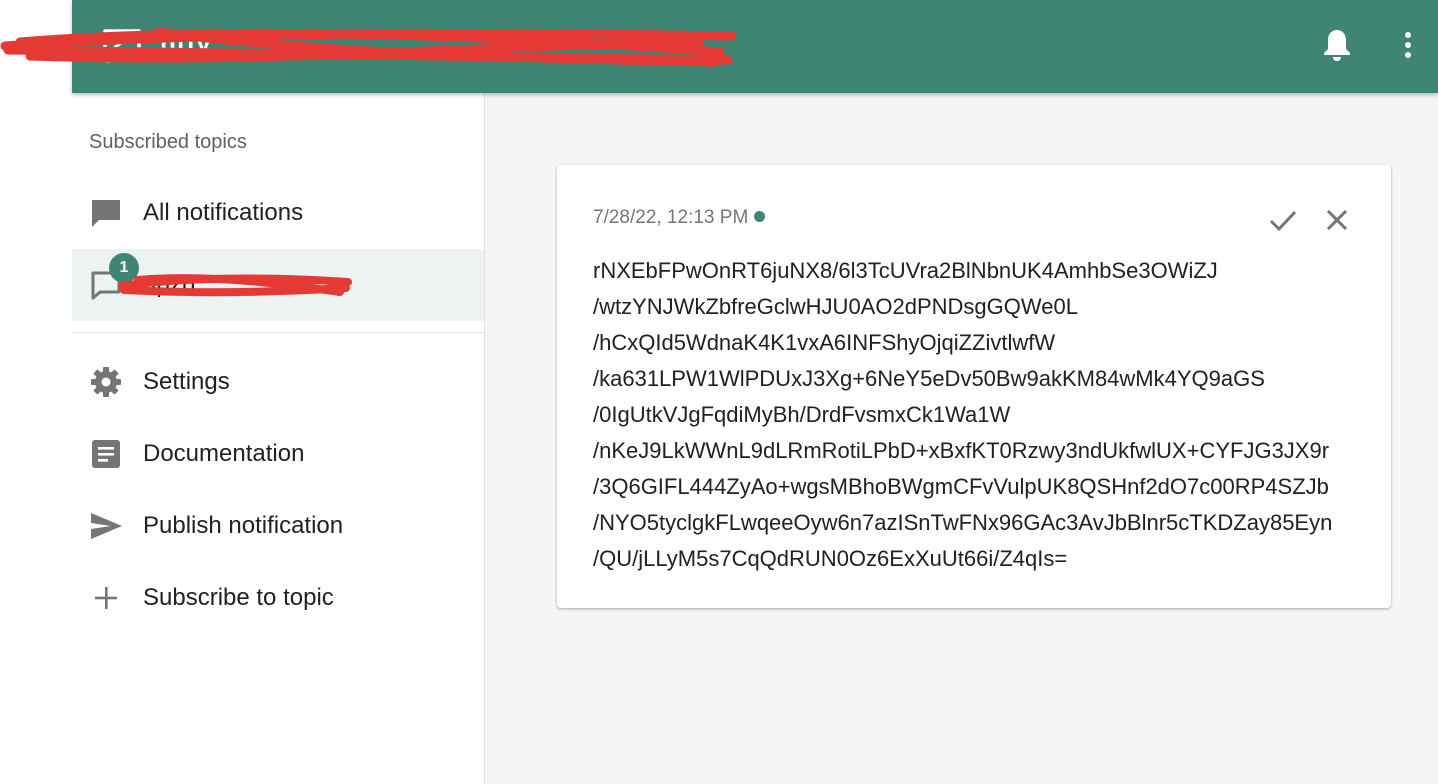  What do you see at coordinates (278, 285) in the screenshot?
I see `sidebar-item-topic: upzb 1` at bounding box center [278, 285].